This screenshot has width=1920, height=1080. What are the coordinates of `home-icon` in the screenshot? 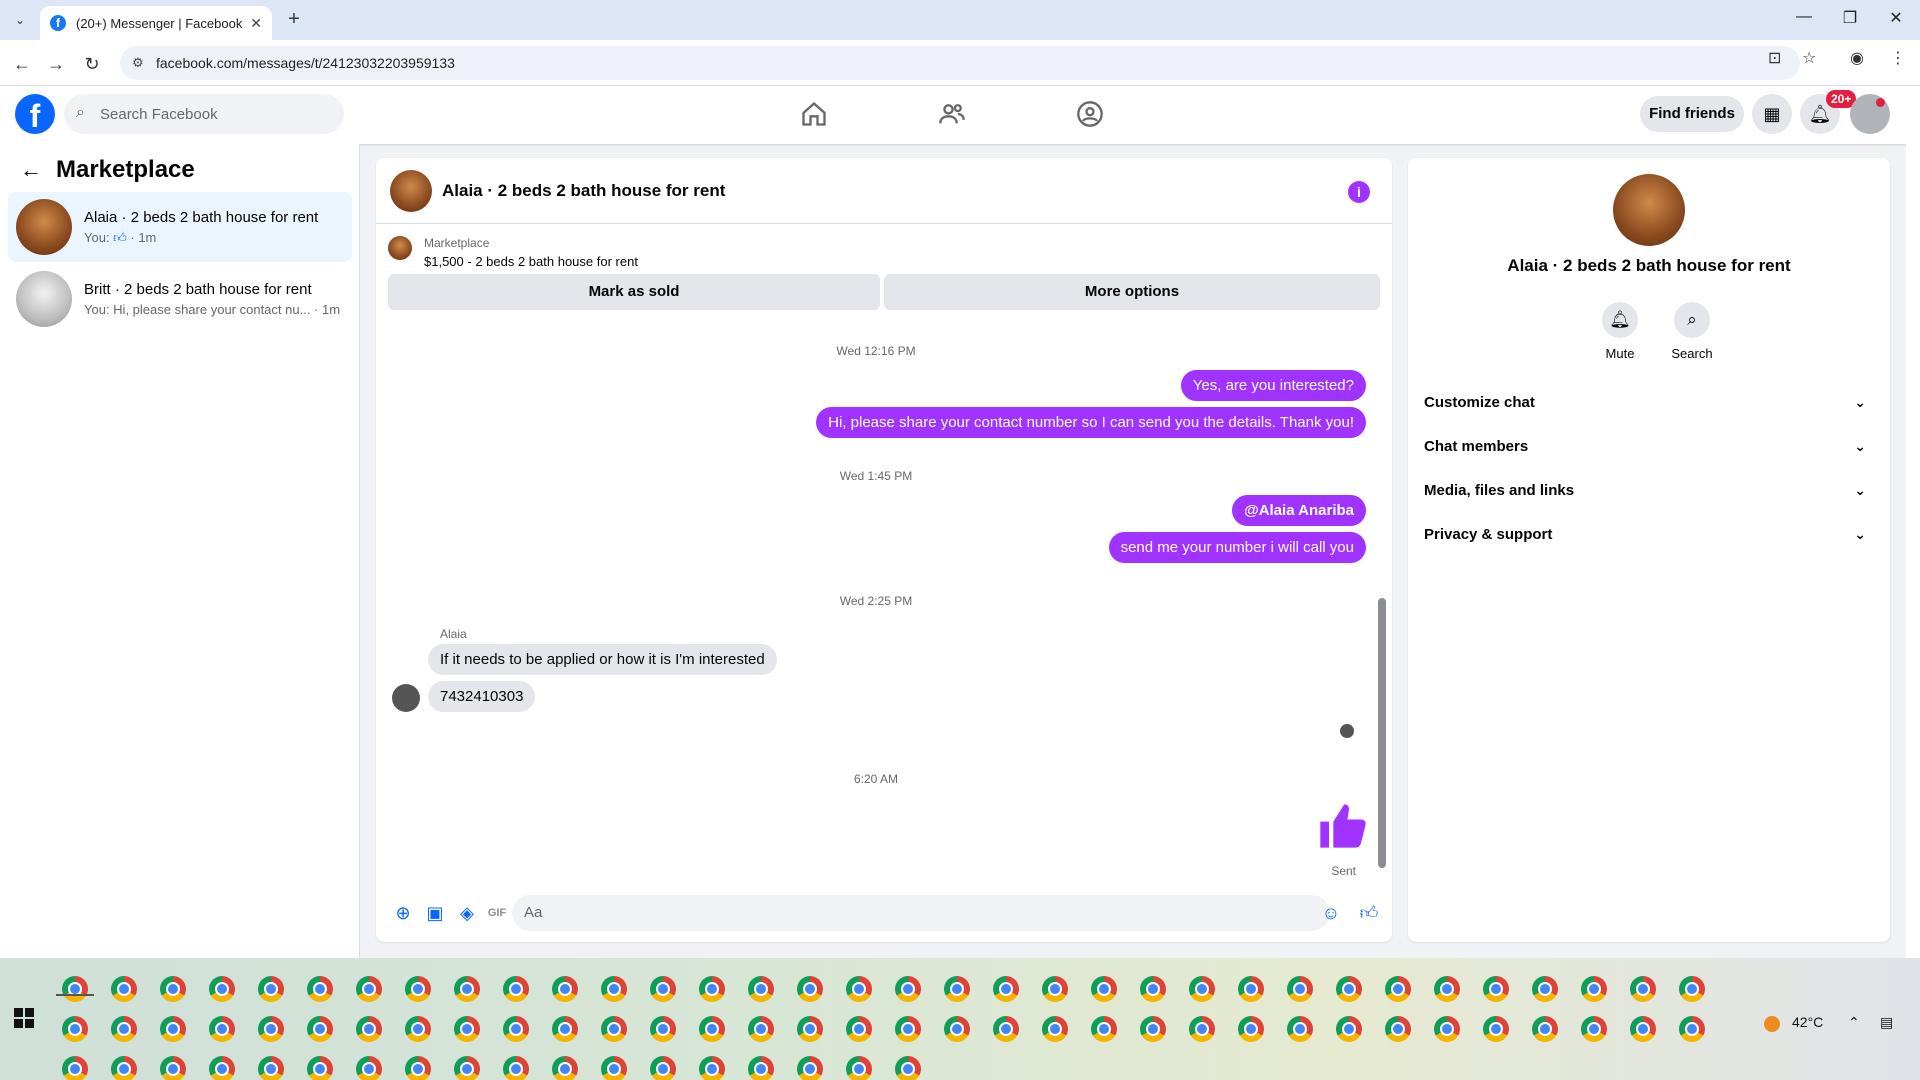 It's located at (814, 116).